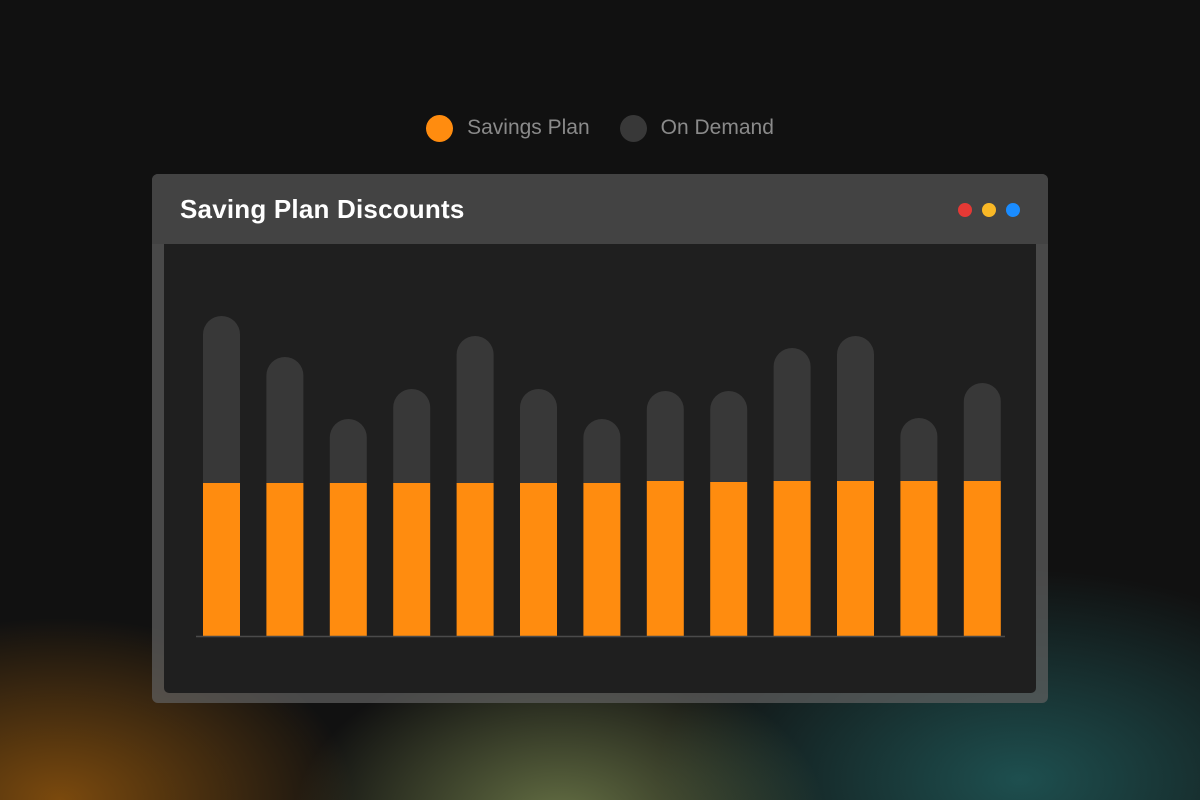 This screenshot has height=800, width=1200. I want to click on legend-item-savings-plan: Savings Plan, so click(508, 128).